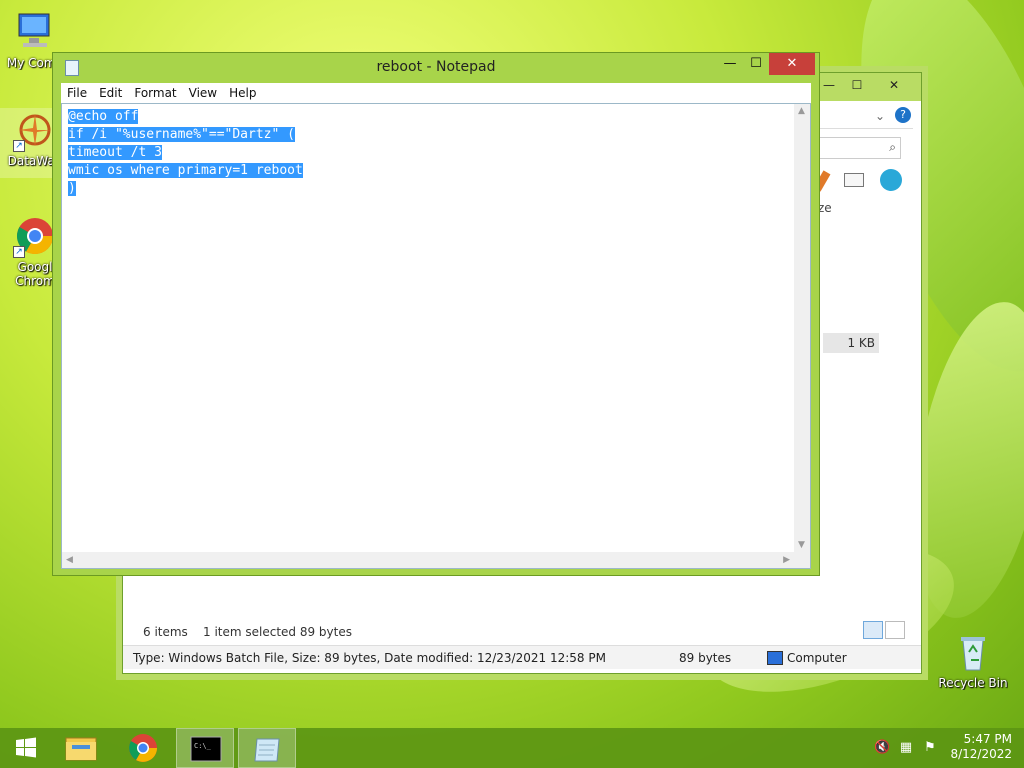 This screenshot has height=768, width=1024. What do you see at coordinates (973, 683) in the screenshot?
I see `desktop-icon-label: Recycle Bin` at bounding box center [973, 683].